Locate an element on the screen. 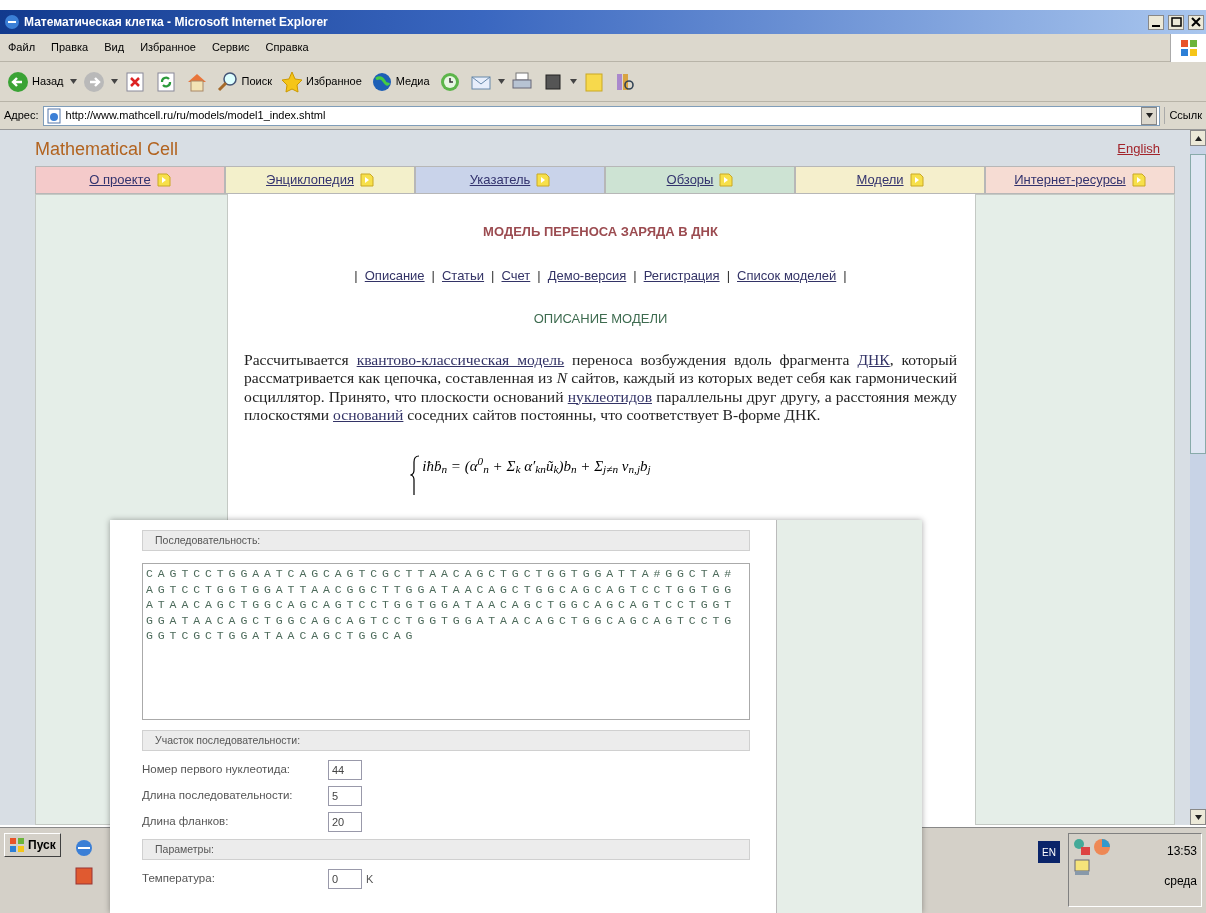  section-link: Демо-версия is located at coordinates (587, 275).